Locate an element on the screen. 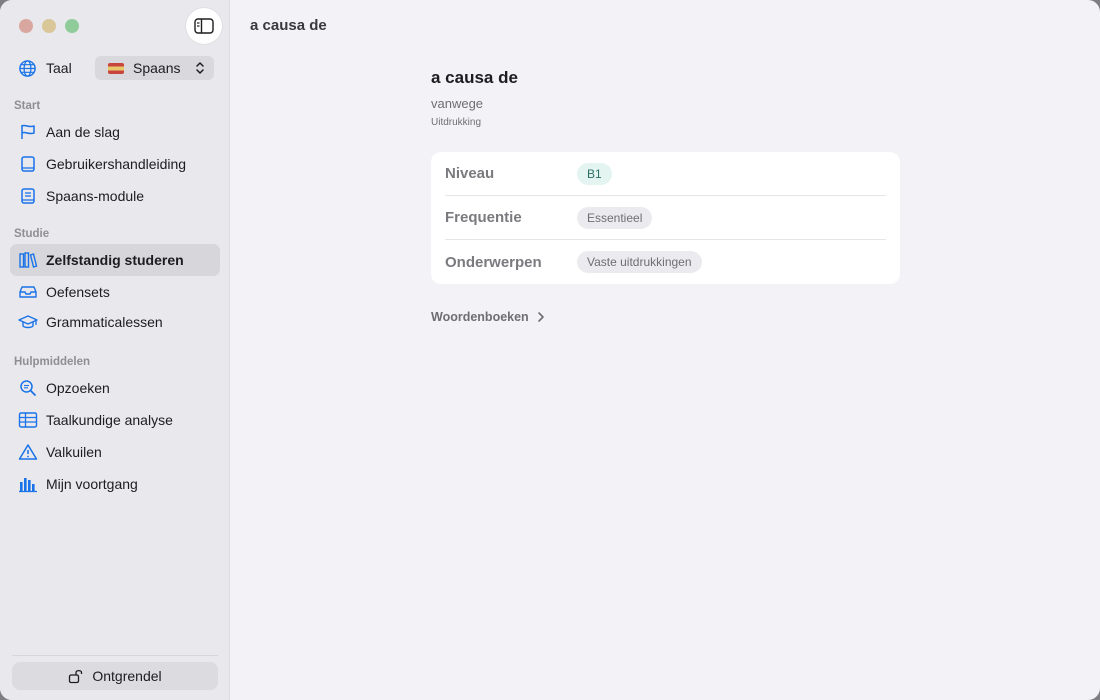 This screenshot has width=1100, height=700. language-select: Spaans is located at coordinates (154, 68).